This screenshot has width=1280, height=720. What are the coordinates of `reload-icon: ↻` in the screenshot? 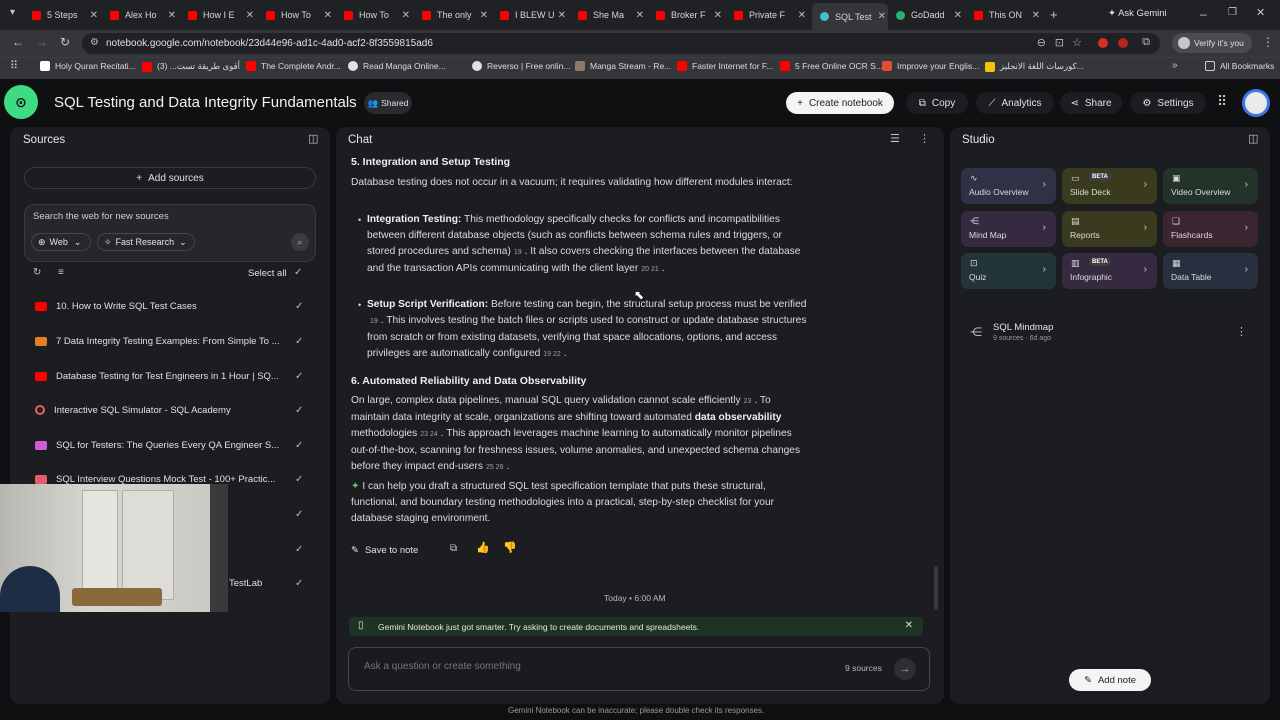 It's located at (65, 42).